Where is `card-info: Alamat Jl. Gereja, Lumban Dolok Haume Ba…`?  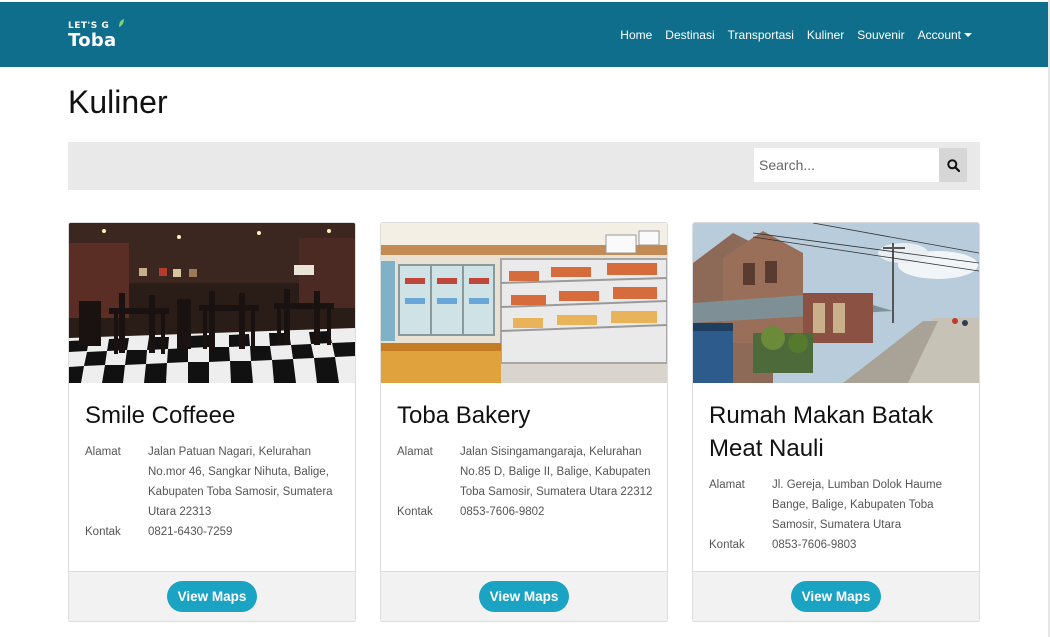 card-info: Alamat Jl. Gereja, Lumban Dolok Haume Ba… is located at coordinates (839, 515).